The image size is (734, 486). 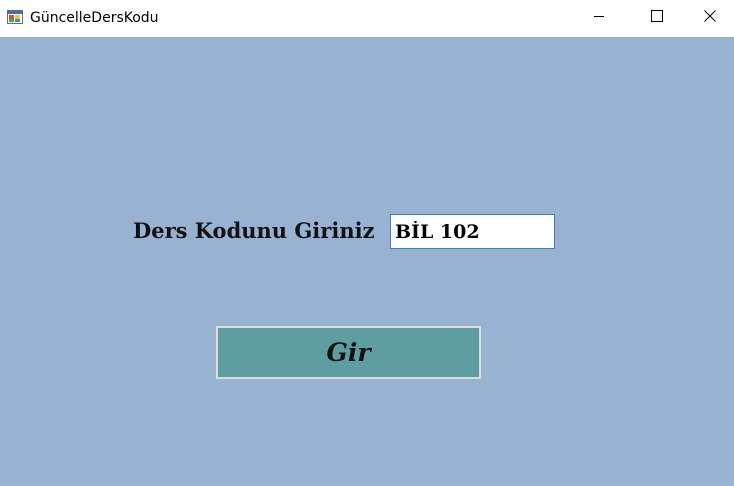 What do you see at coordinates (94, 18) in the screenshot?
I see `window-title: GüncelleDersKodu` at bounding box center [94, 18].